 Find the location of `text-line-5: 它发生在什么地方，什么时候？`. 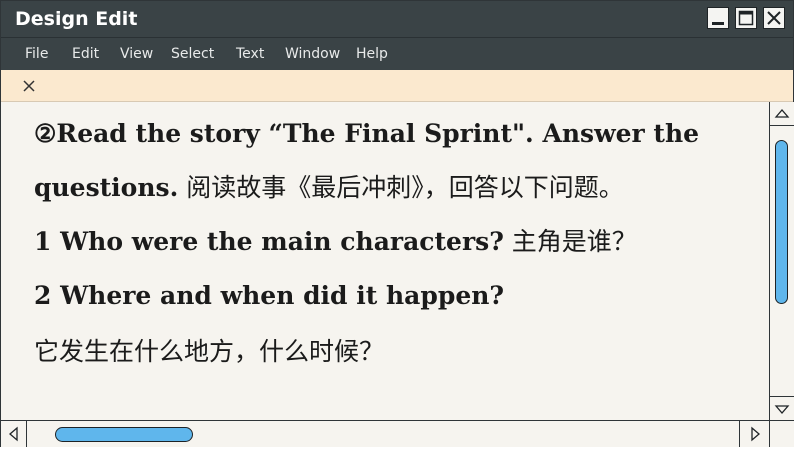

text-line-5: 它发生在什么地方，什么时候？ is located at coordinates (209, 351).